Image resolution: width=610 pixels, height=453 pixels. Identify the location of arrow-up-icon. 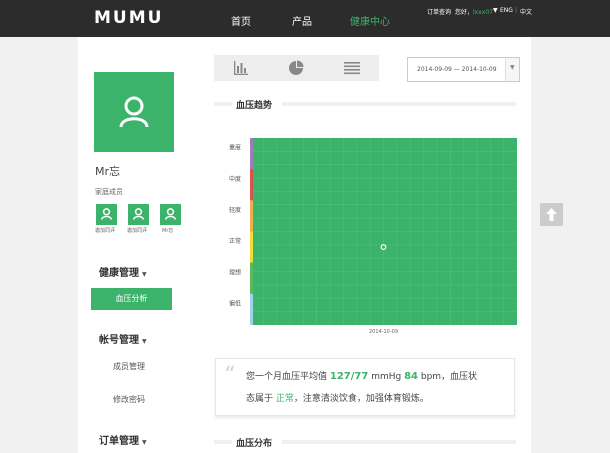
(551, 214).